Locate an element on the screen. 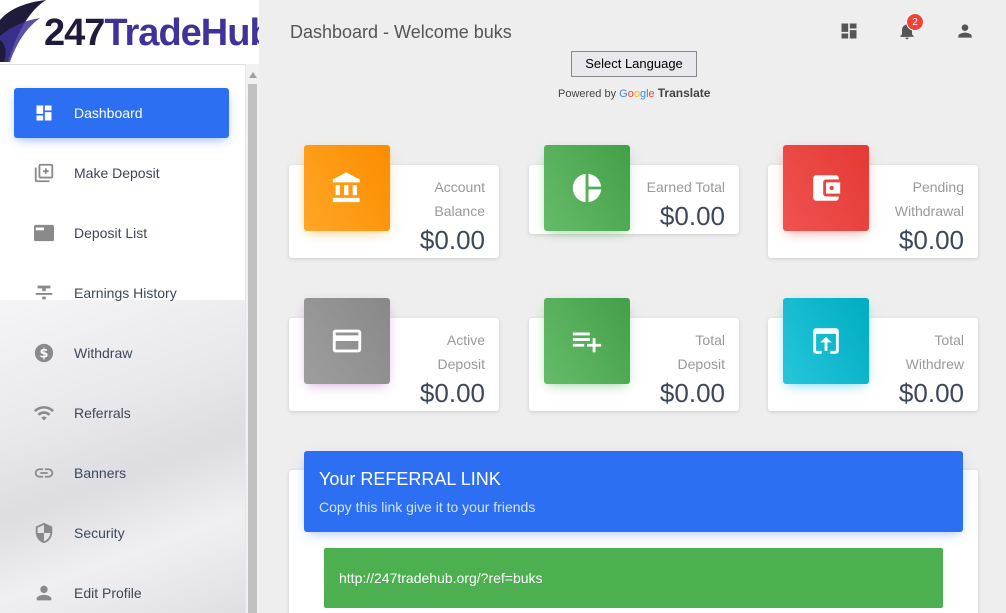 This screenshot has width=1006, height=613. link-icon is located at coordinates (44, 473).